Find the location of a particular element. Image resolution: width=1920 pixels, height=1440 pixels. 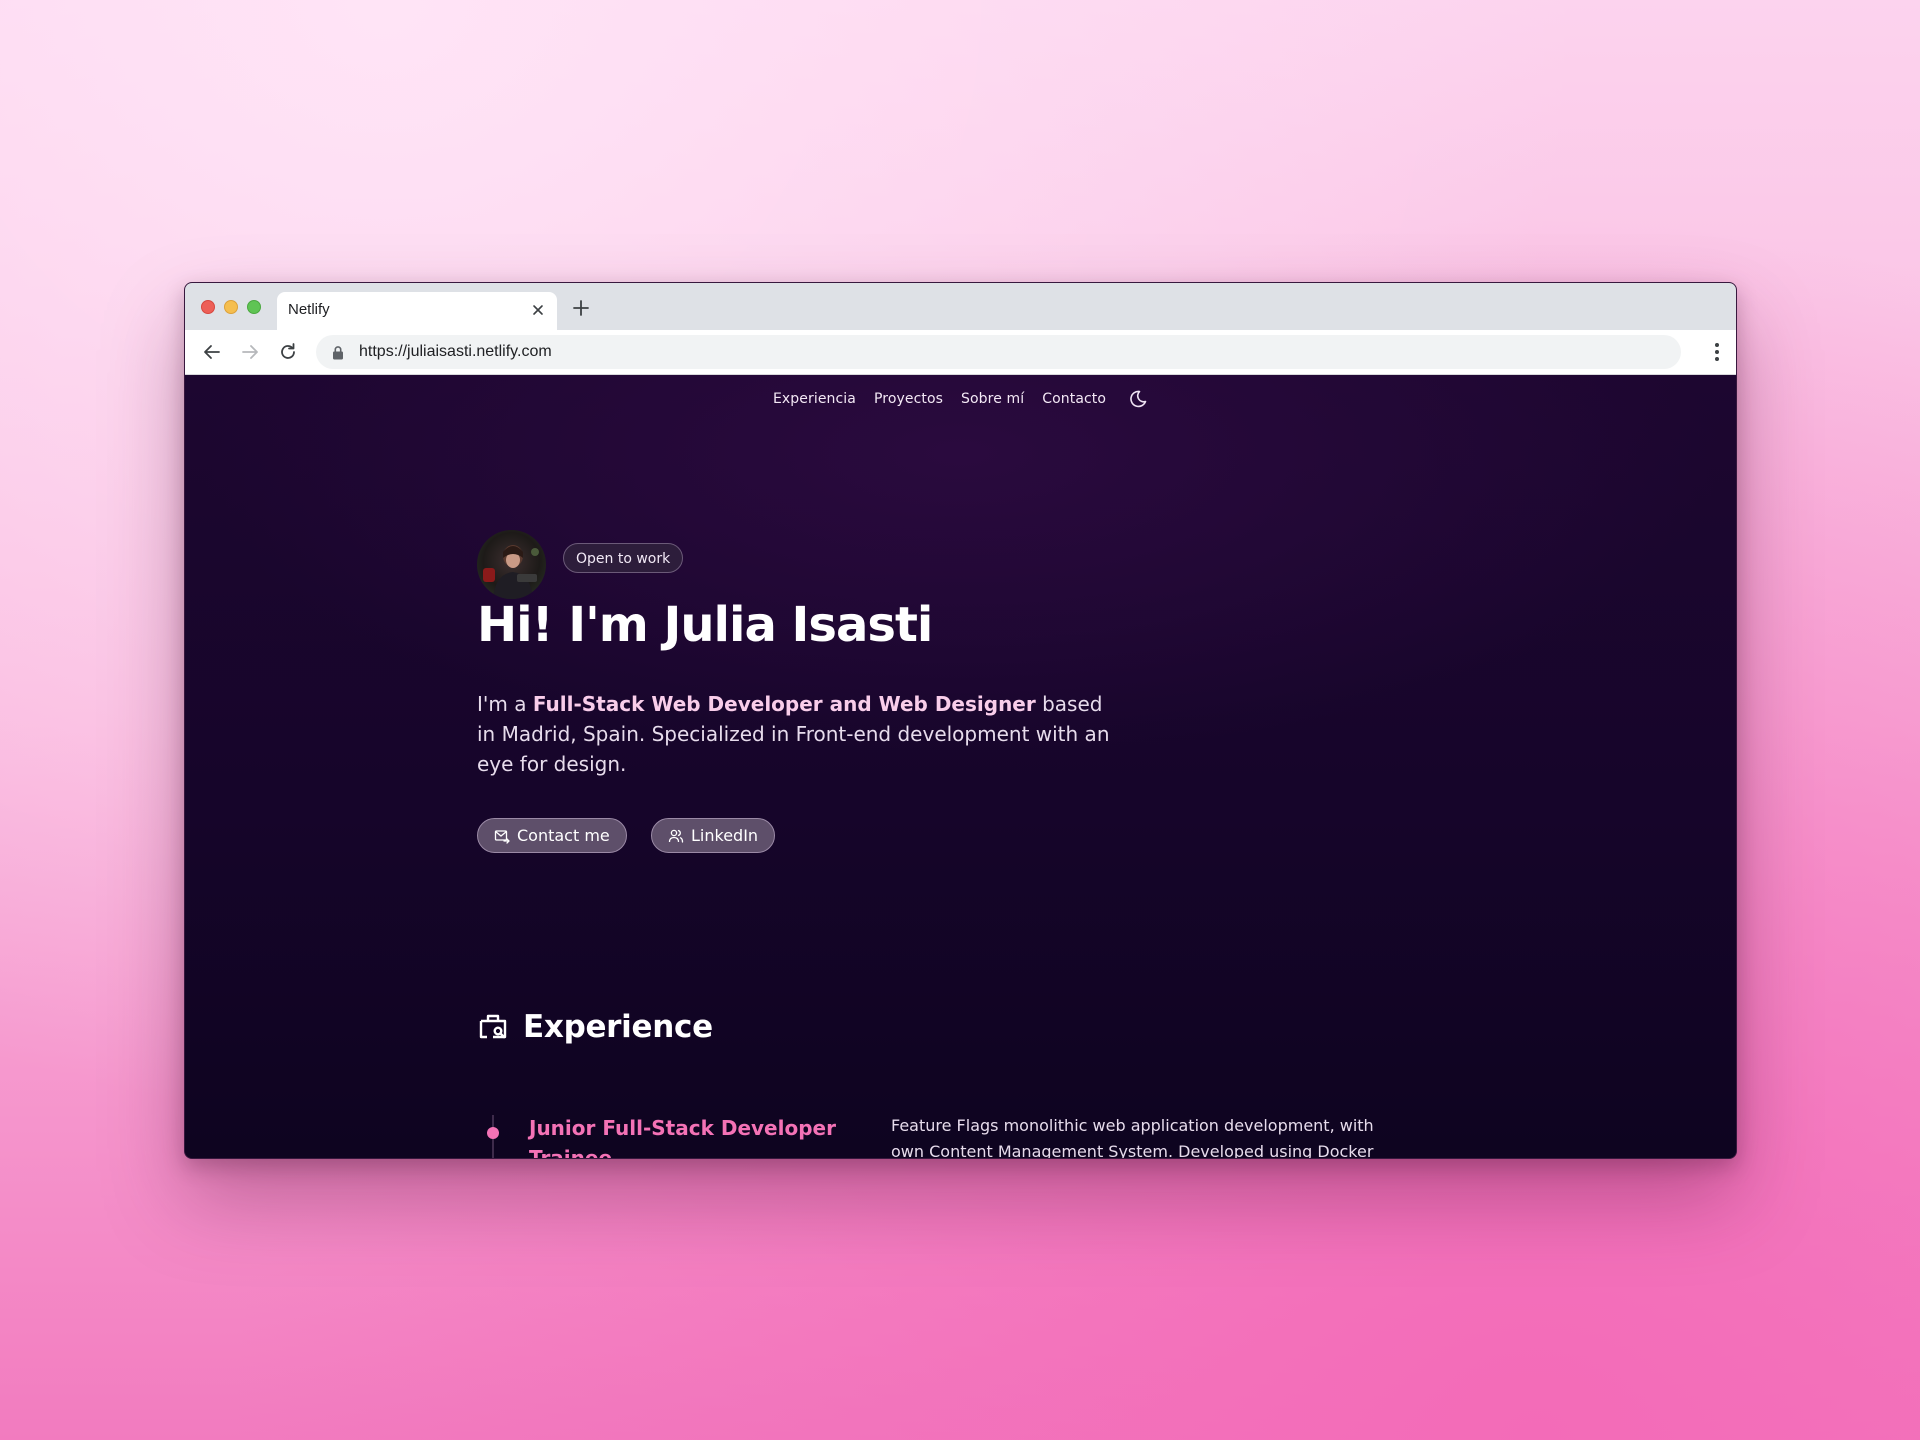

timeline-dot is located at coordinates (493, 1133).